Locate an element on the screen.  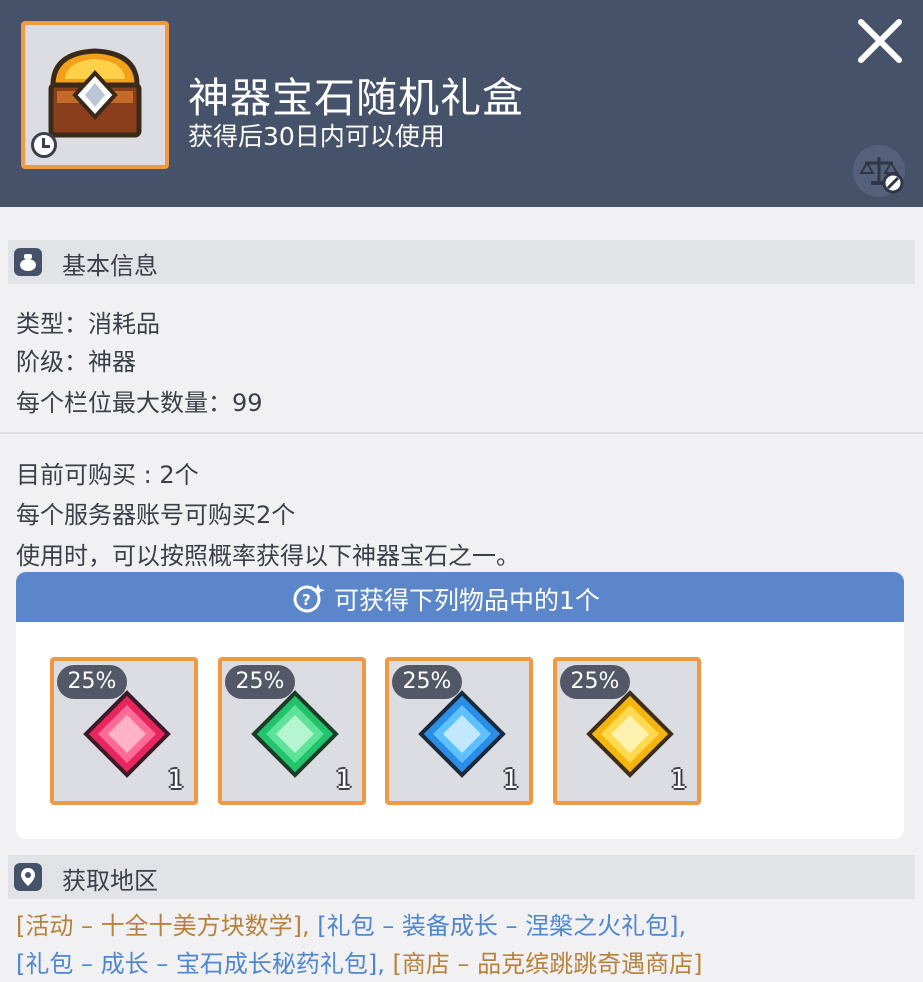
section-divider is located at coordinates (461, 433).